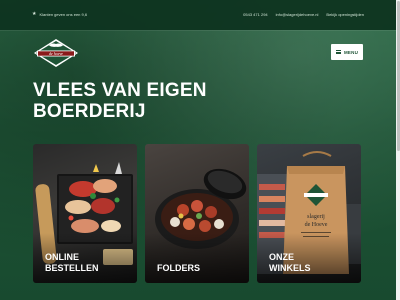  I want to click on card-online-bestellen: ONLINE BESTELLEN, so click(85, 213).